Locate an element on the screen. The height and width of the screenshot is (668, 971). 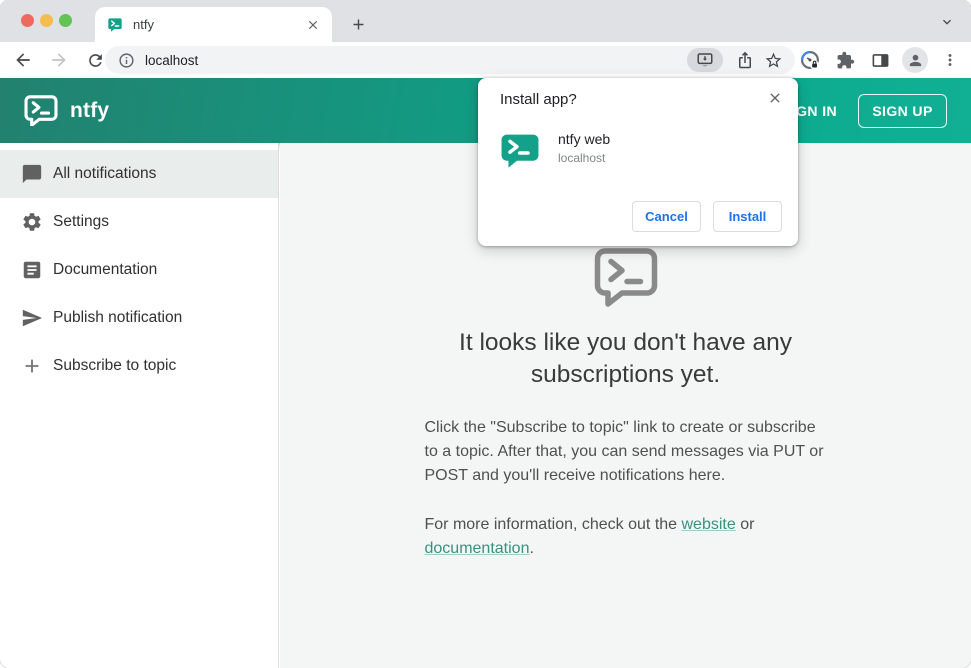
sidebar-item-settings: Settings is located at coordinates (139, 222).